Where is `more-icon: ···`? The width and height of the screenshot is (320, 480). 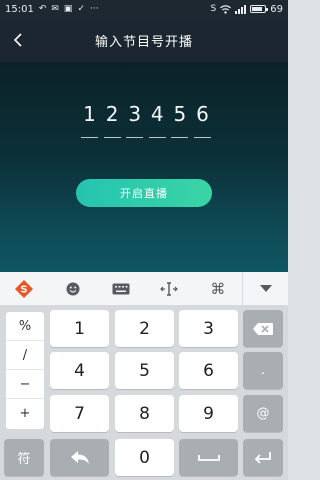
more-icon: ··· is located at coordinates (94, 9).